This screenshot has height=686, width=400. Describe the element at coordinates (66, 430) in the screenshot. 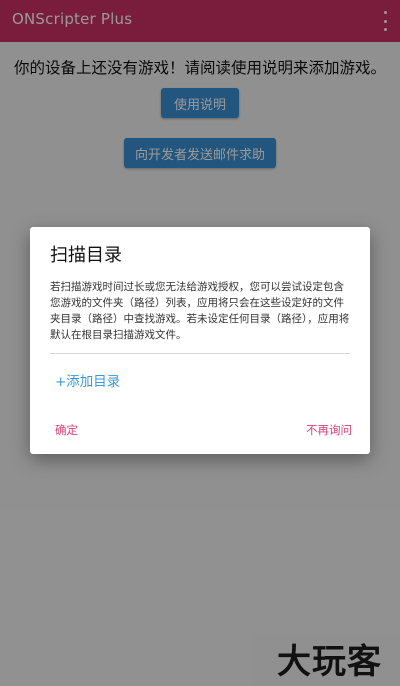

I see `confirm-button: 确定` at that location.